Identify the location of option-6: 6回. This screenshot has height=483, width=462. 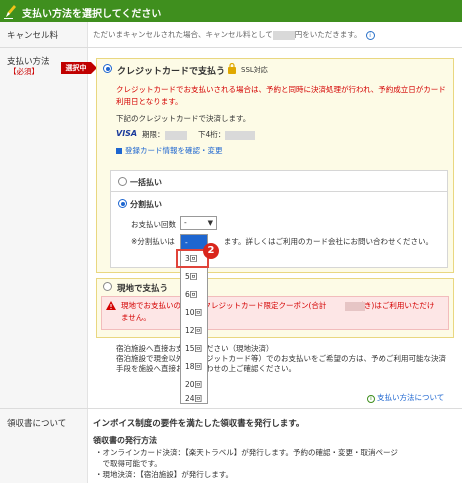
(194, 295).